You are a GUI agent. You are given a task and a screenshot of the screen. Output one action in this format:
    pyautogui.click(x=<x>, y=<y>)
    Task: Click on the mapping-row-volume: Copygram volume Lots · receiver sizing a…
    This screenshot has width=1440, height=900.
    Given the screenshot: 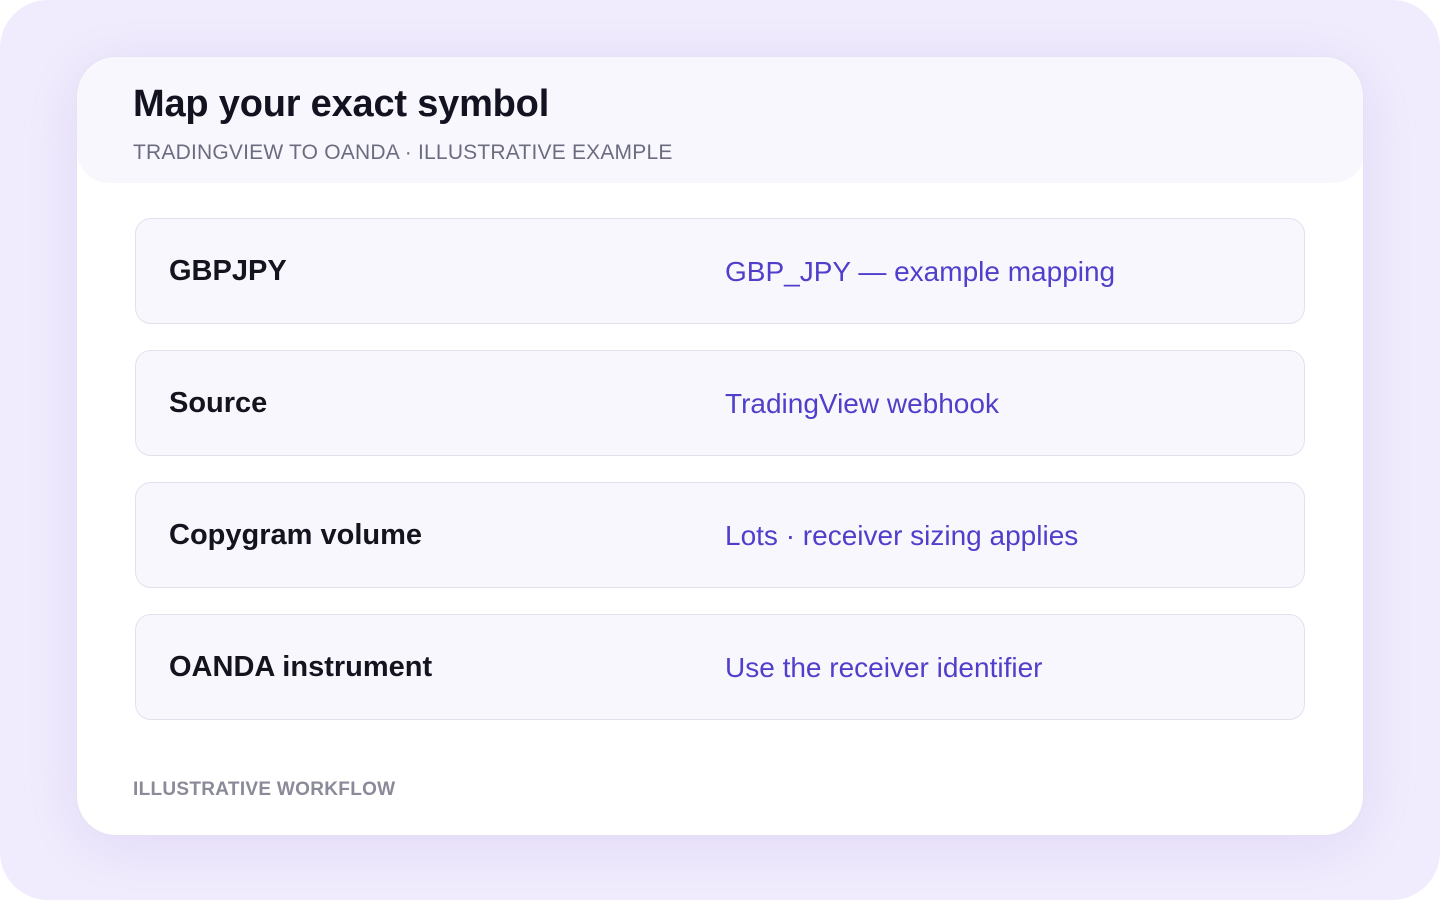 What is the action you would take?
    pyautogui.click(x=720, y=535)
    